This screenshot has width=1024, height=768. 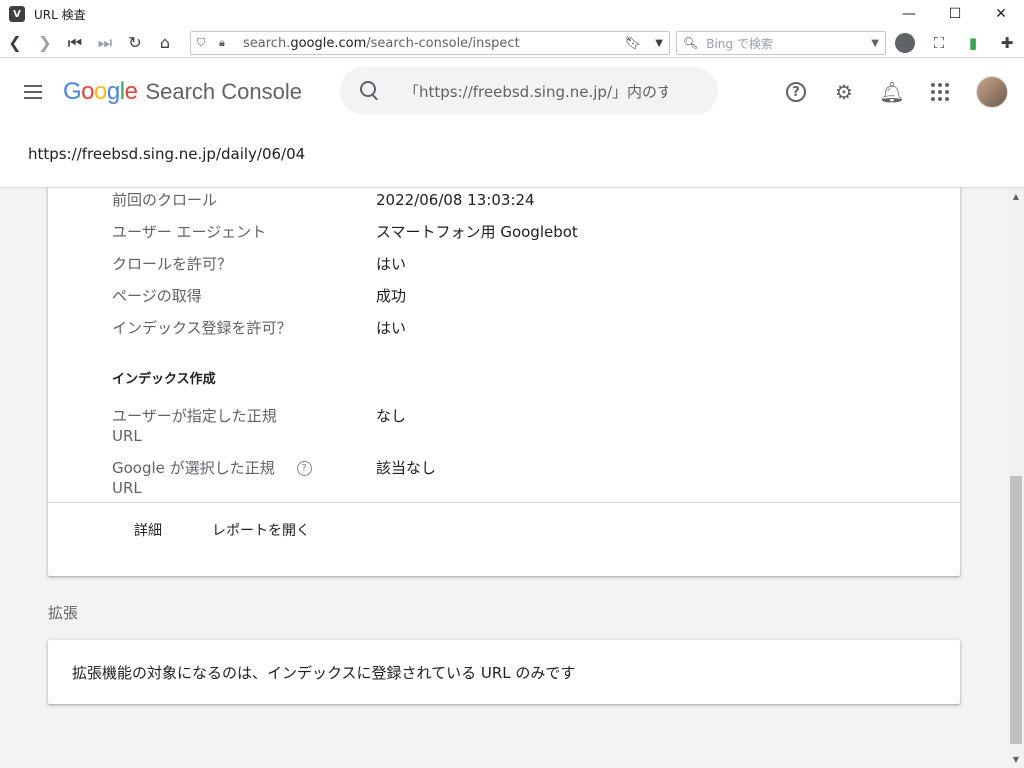 What do you see at coordinates (522, 478) in the screenshot?
I see `detail-row: Google が選択した正規? URL 該当なし` at bounding box center [522, 478].